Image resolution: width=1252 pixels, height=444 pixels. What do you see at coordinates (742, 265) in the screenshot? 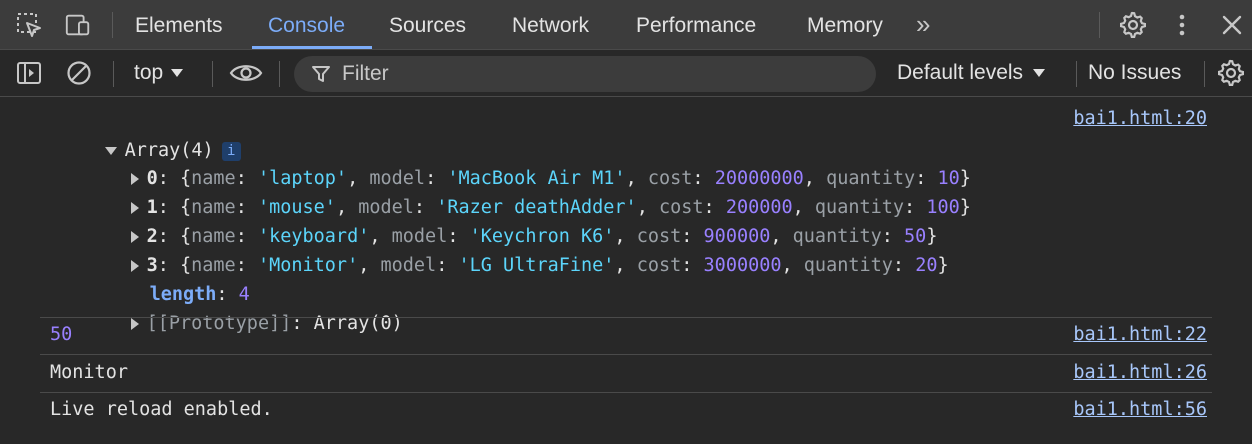
I see `item-cost: 3000000` at bounding box center [742, 265].